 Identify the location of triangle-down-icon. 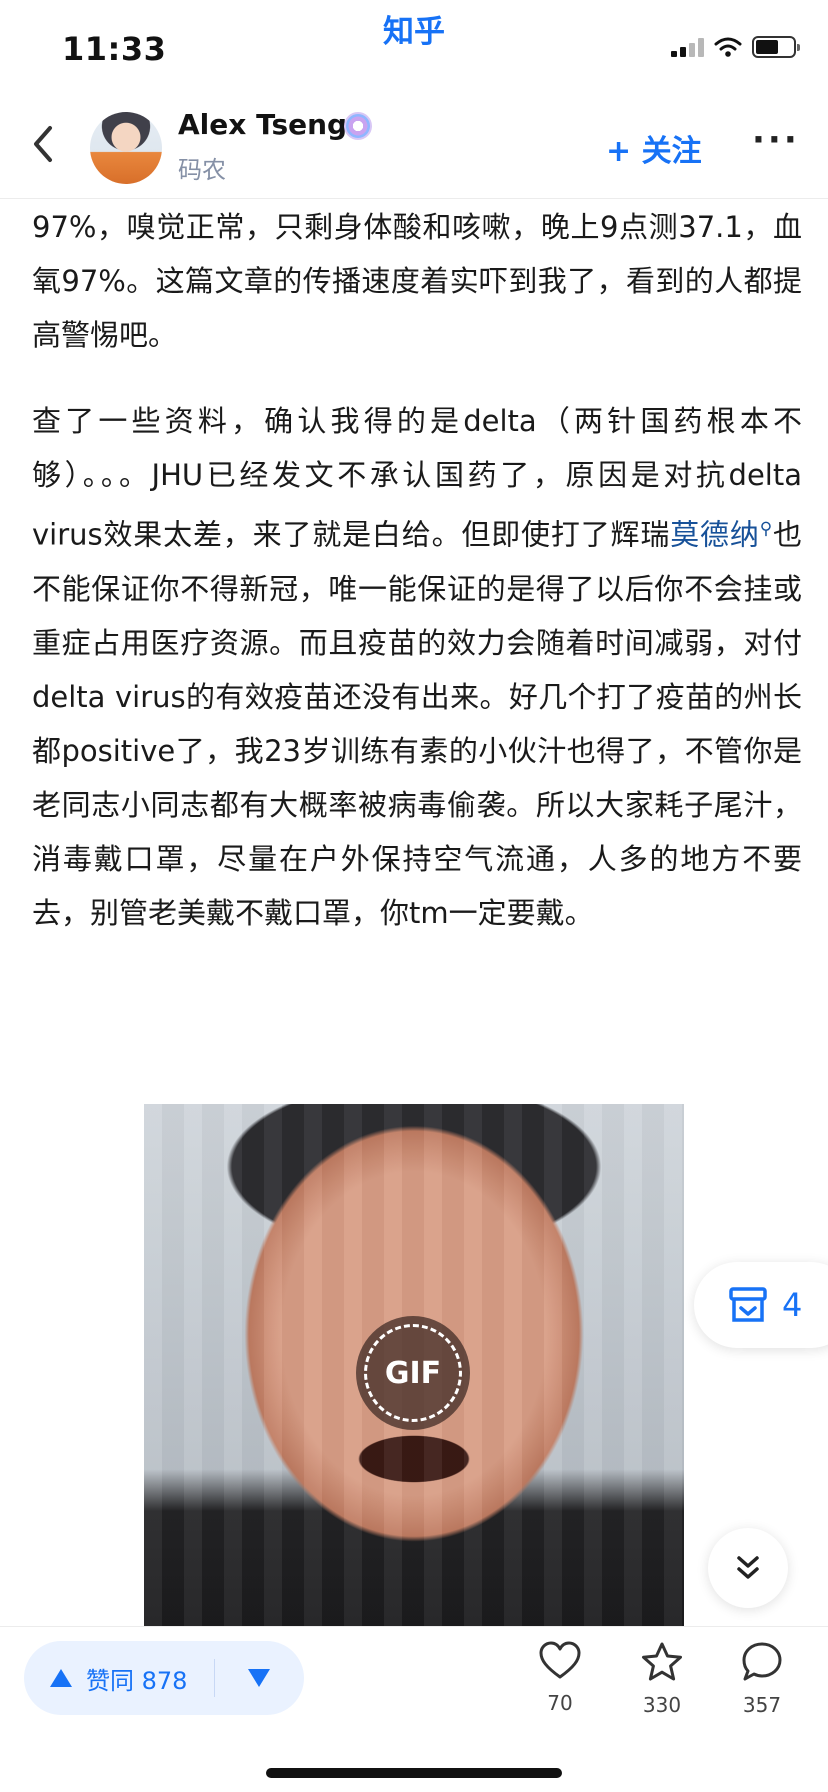
(259, 1678).